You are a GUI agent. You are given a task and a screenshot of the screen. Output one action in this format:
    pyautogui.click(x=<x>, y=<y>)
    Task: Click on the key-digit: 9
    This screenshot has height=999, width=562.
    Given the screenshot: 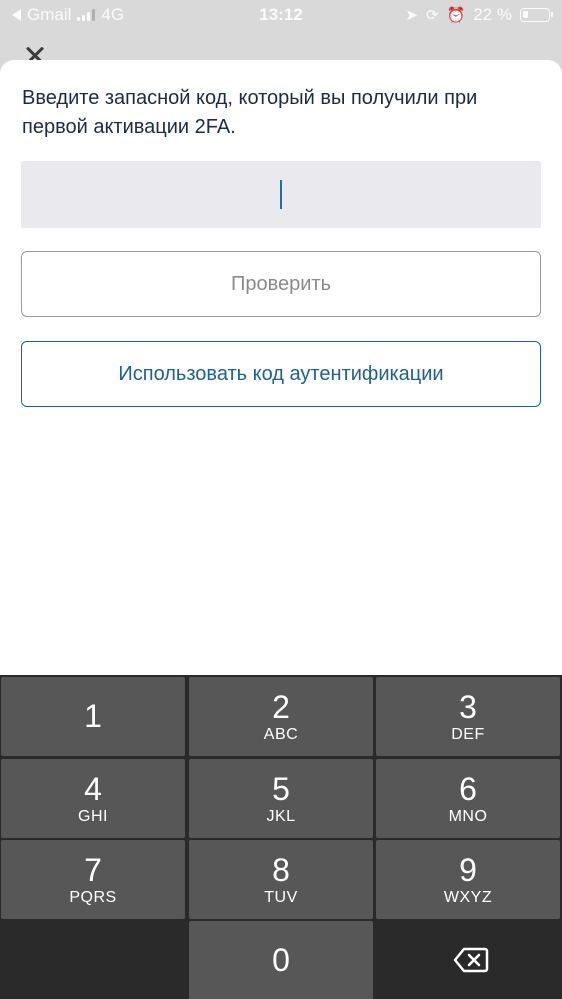 What is the action you would take?
    pyautogui.click(x=468, y=870)
    